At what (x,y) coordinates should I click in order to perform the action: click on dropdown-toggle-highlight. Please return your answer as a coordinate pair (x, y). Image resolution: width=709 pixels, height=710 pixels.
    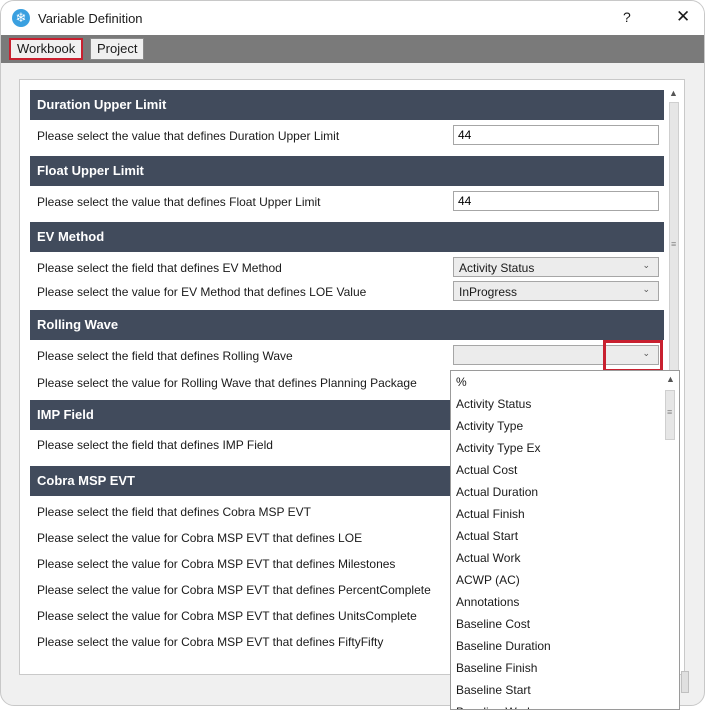
    Looking at the image, I should click on (633, 356).